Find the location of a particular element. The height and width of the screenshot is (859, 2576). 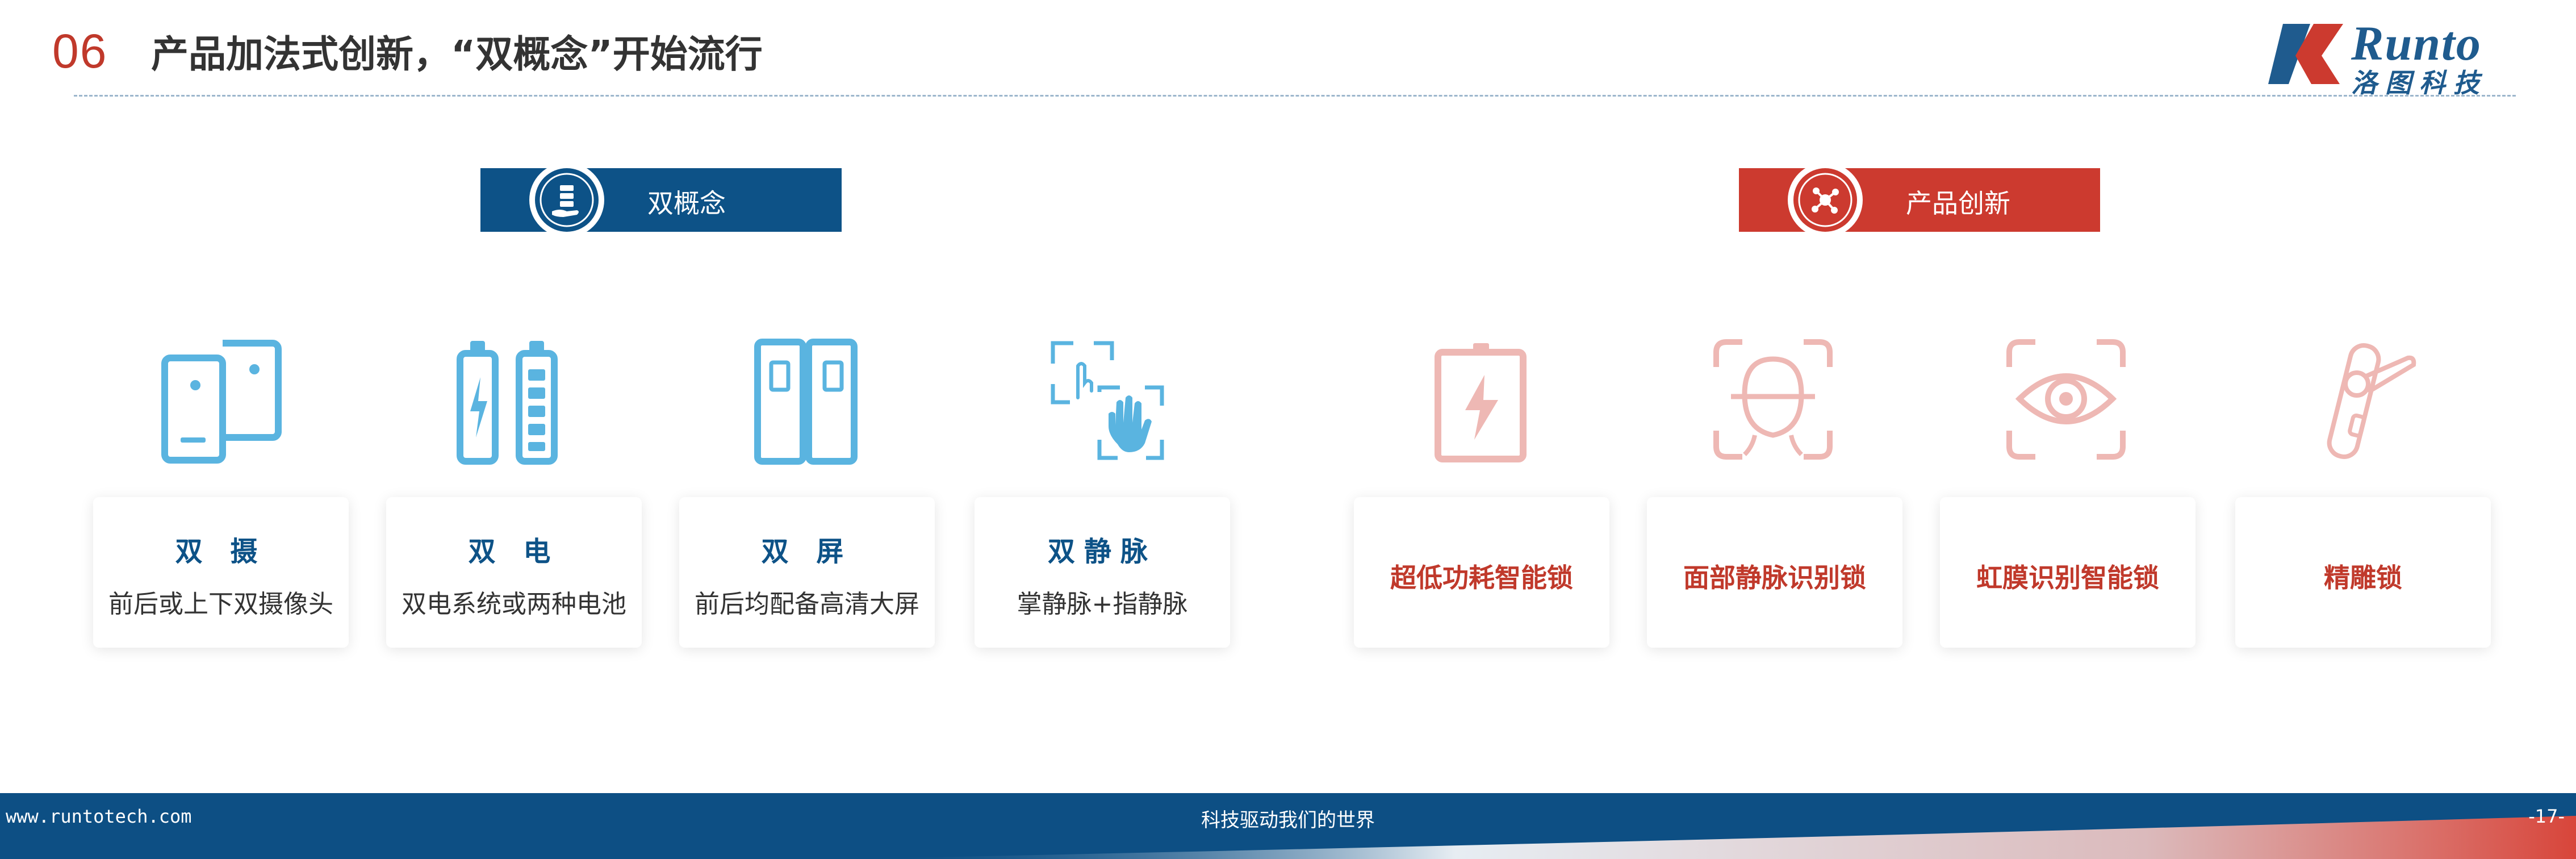

face-scan-icon is located at coordinates (1773, 400).